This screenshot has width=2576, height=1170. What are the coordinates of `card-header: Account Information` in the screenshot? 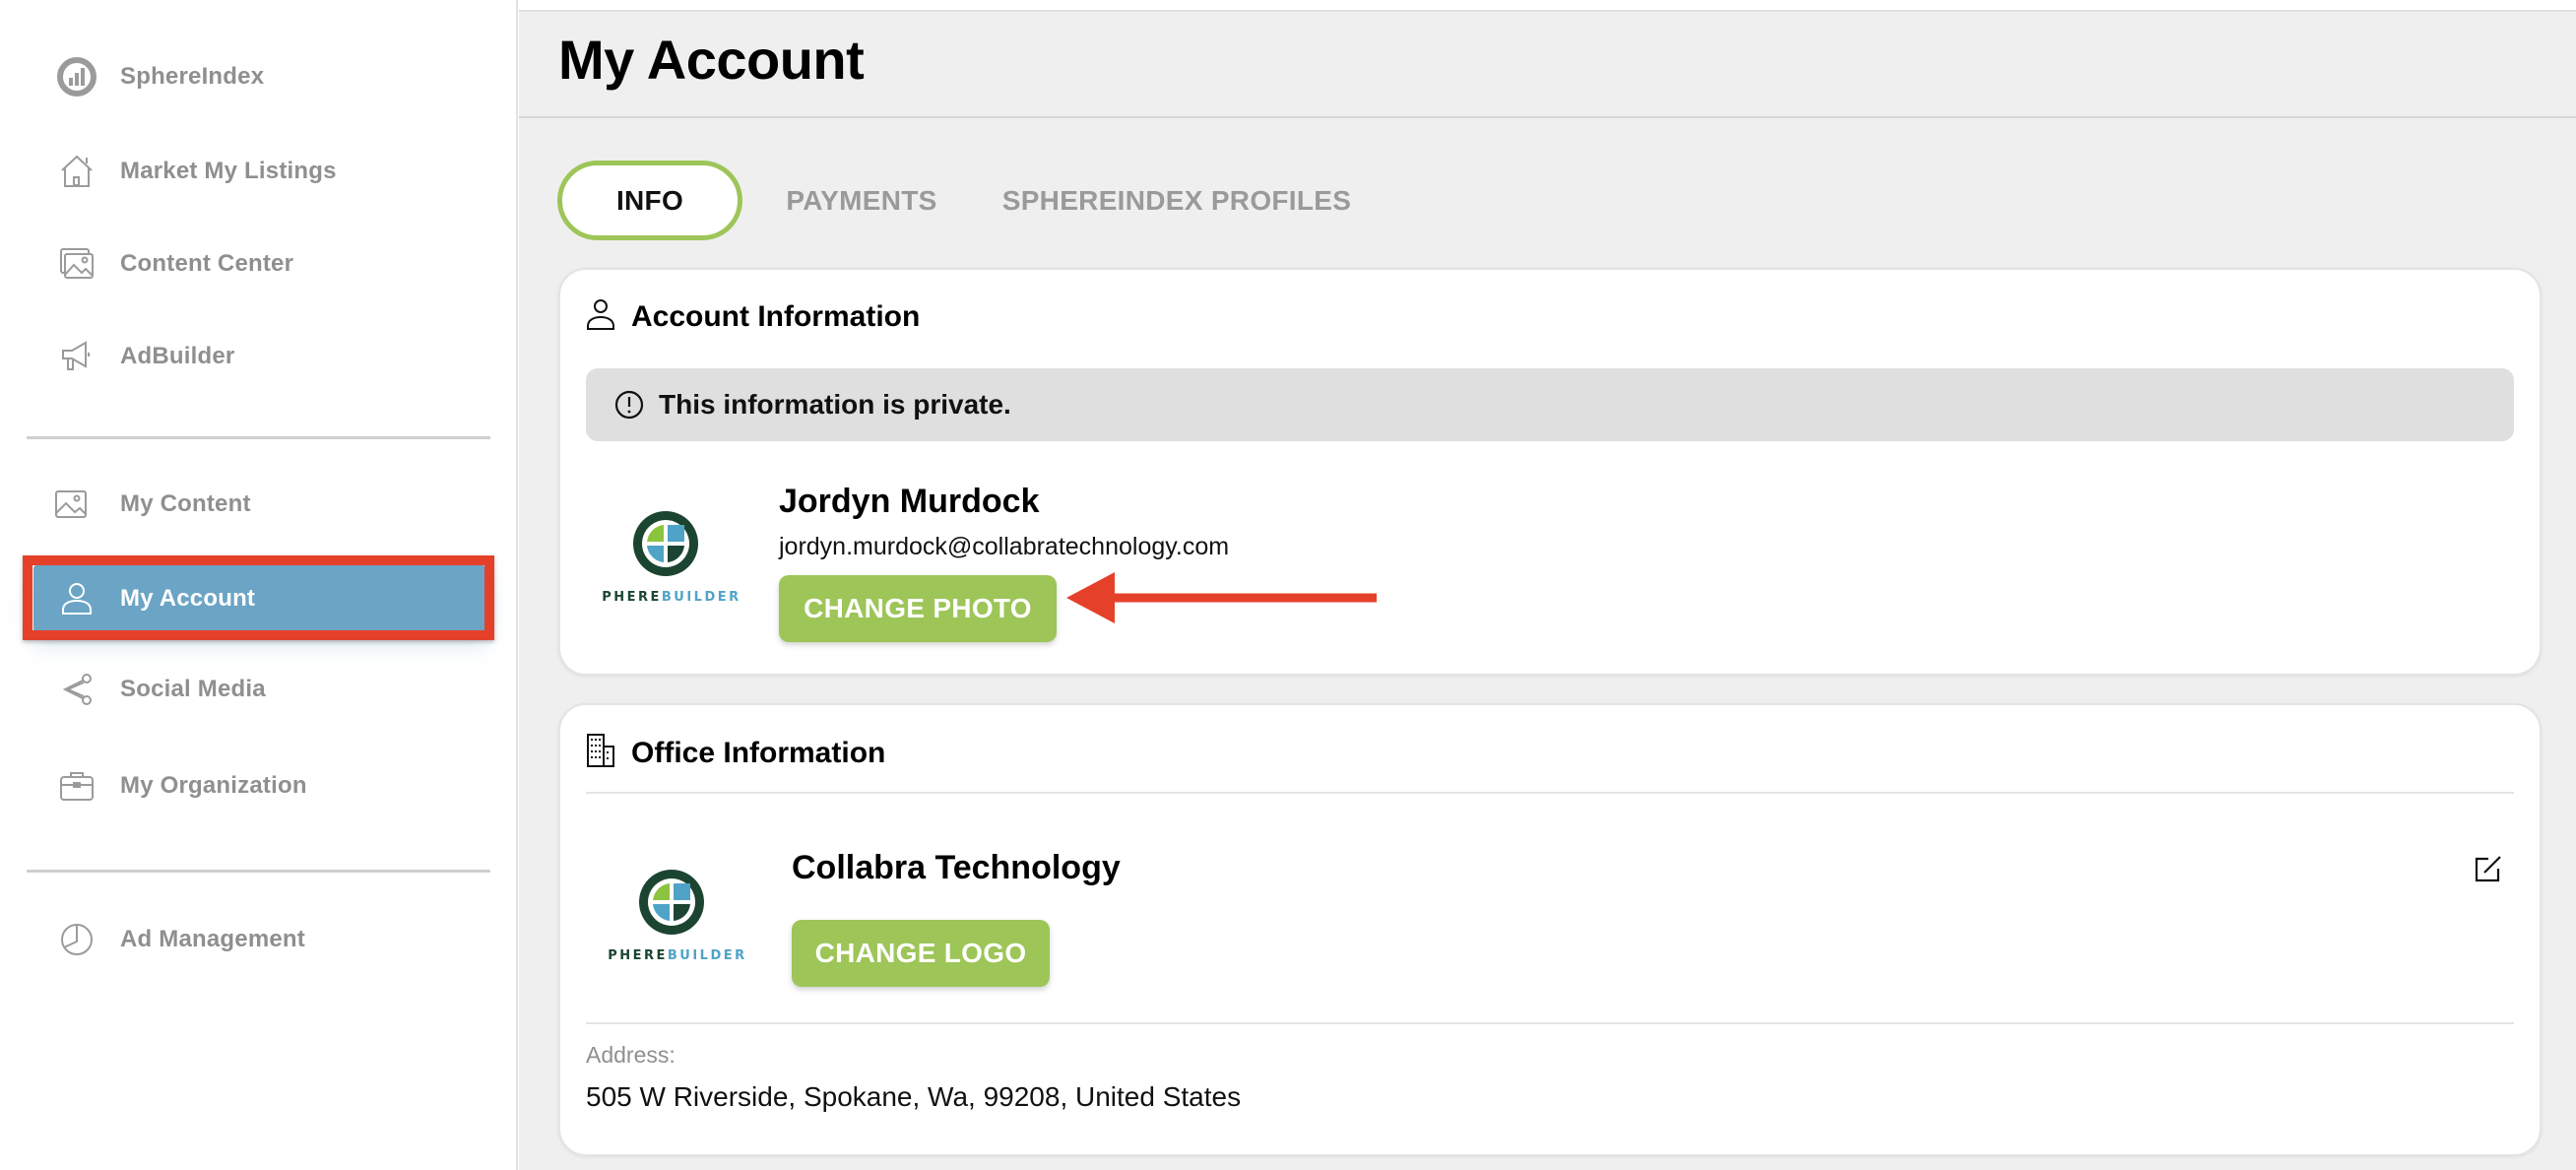 It's located at (753, 316).